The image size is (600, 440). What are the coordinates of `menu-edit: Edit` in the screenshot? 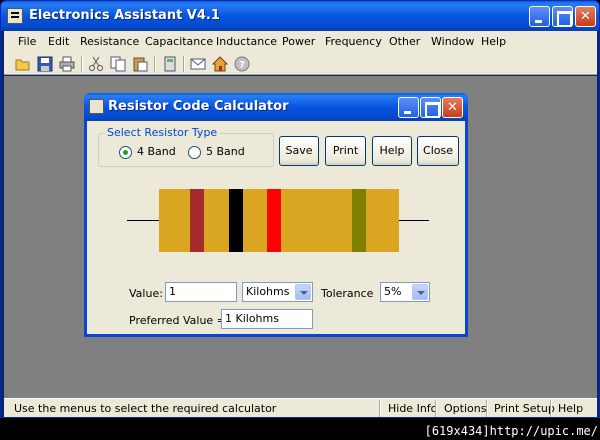 It's located at (58, 41).